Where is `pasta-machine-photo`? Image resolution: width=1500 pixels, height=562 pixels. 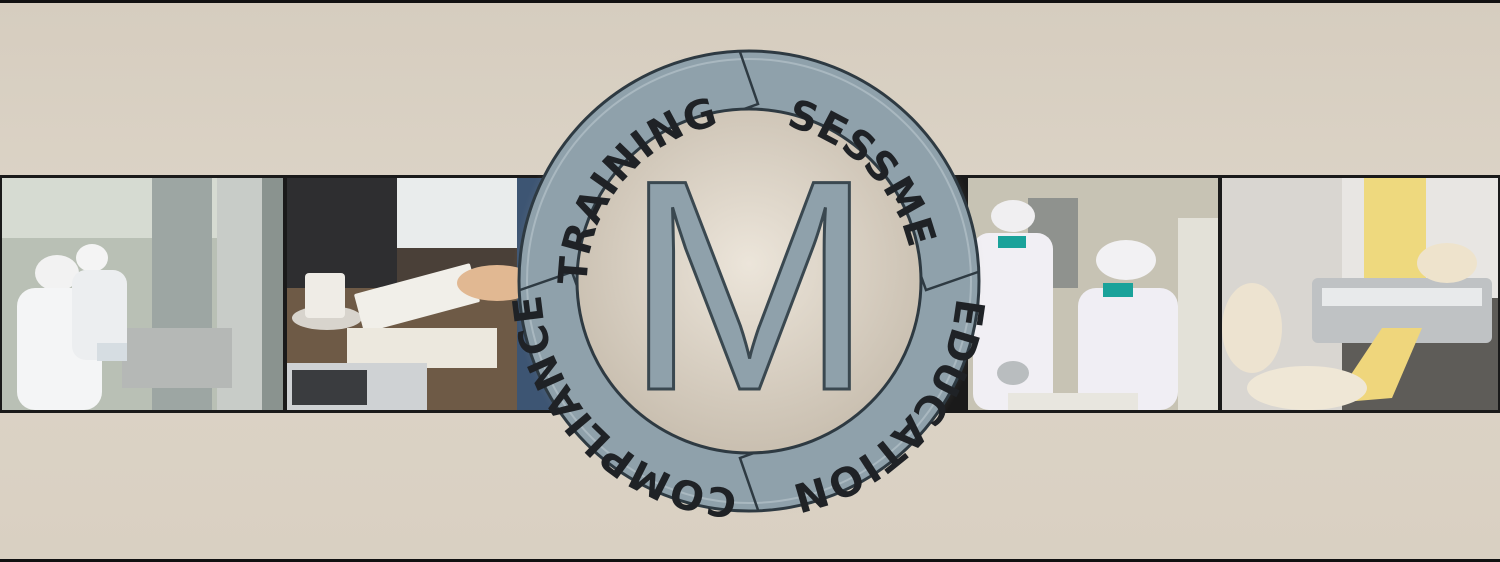
pasta-machine-photo is located at coordinates (1360, 294).